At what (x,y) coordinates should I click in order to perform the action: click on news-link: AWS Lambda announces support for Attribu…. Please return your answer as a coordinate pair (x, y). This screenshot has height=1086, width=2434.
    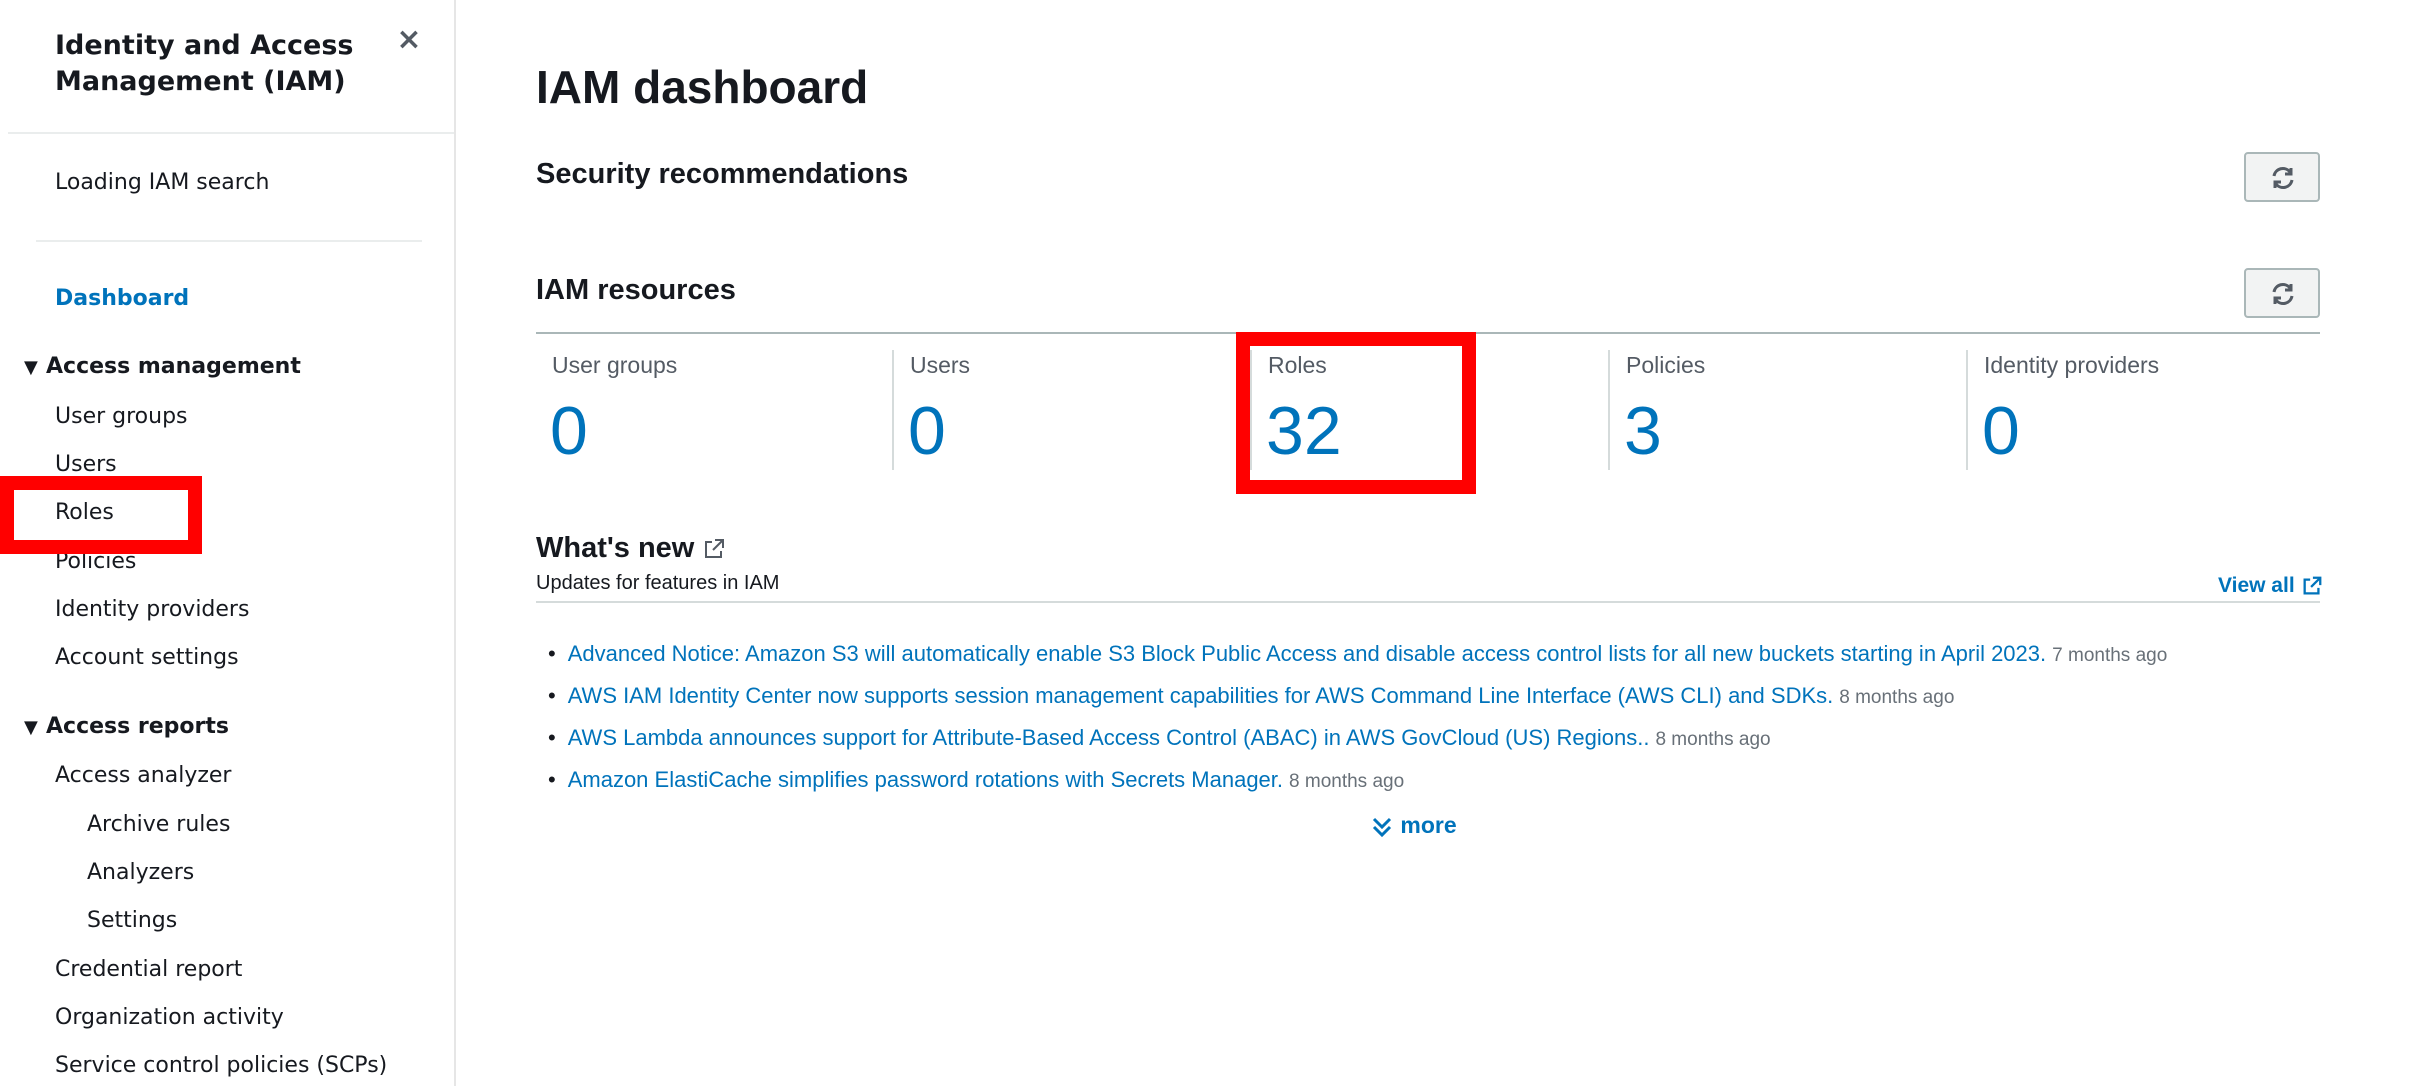
    Looking at the image, I should click on (1109, 737).